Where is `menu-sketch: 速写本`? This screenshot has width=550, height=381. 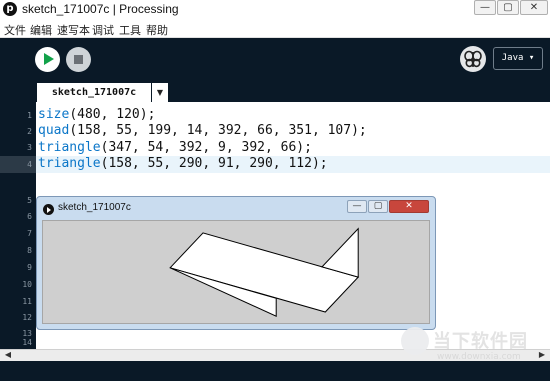 menu-sketch: 速写本 is located at coordinates (73, 30).